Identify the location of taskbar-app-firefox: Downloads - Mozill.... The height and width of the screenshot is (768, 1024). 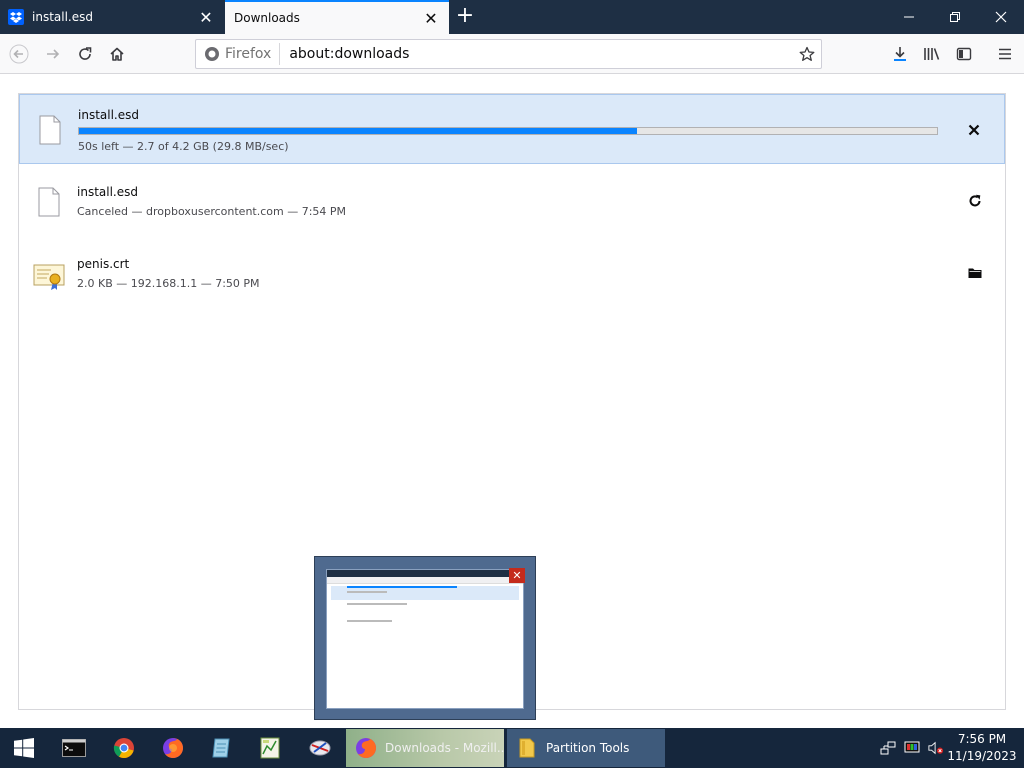
(425, 748).